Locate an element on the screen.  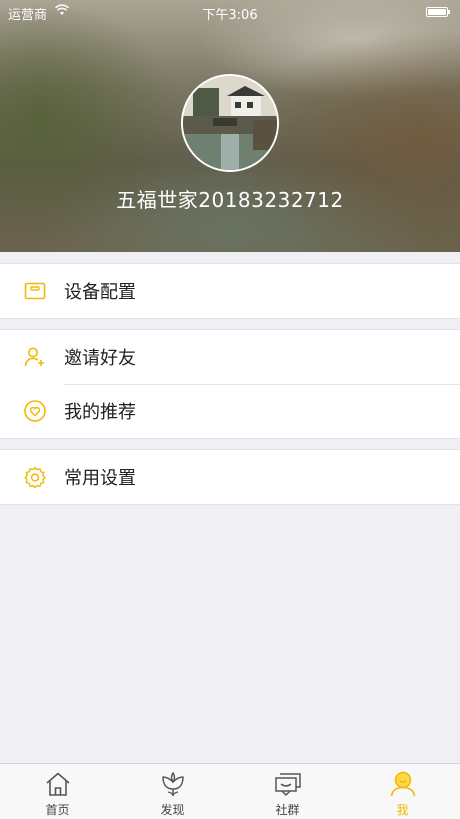
menu-item-label: 常用设置 is located at coordinates (100, 478).